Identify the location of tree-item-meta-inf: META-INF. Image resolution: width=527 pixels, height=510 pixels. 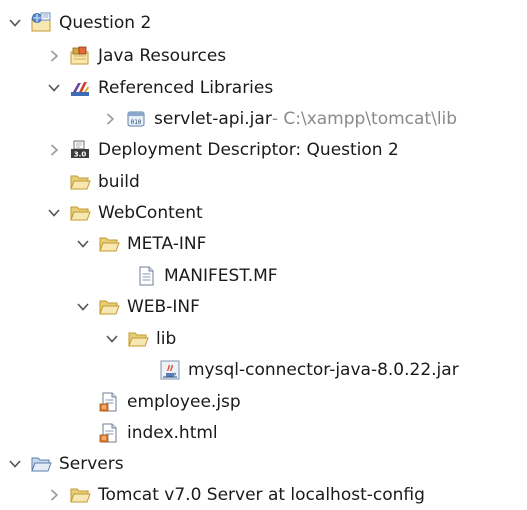
(141, 243).